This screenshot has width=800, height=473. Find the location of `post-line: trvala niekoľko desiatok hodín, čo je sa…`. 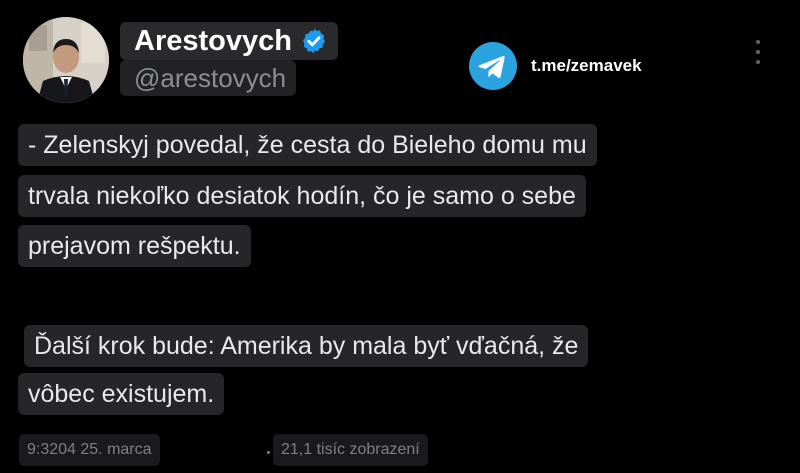

post-line: trvala niekoľko desiatok hodín, čo je sa… is located at coordinates (302, 196).